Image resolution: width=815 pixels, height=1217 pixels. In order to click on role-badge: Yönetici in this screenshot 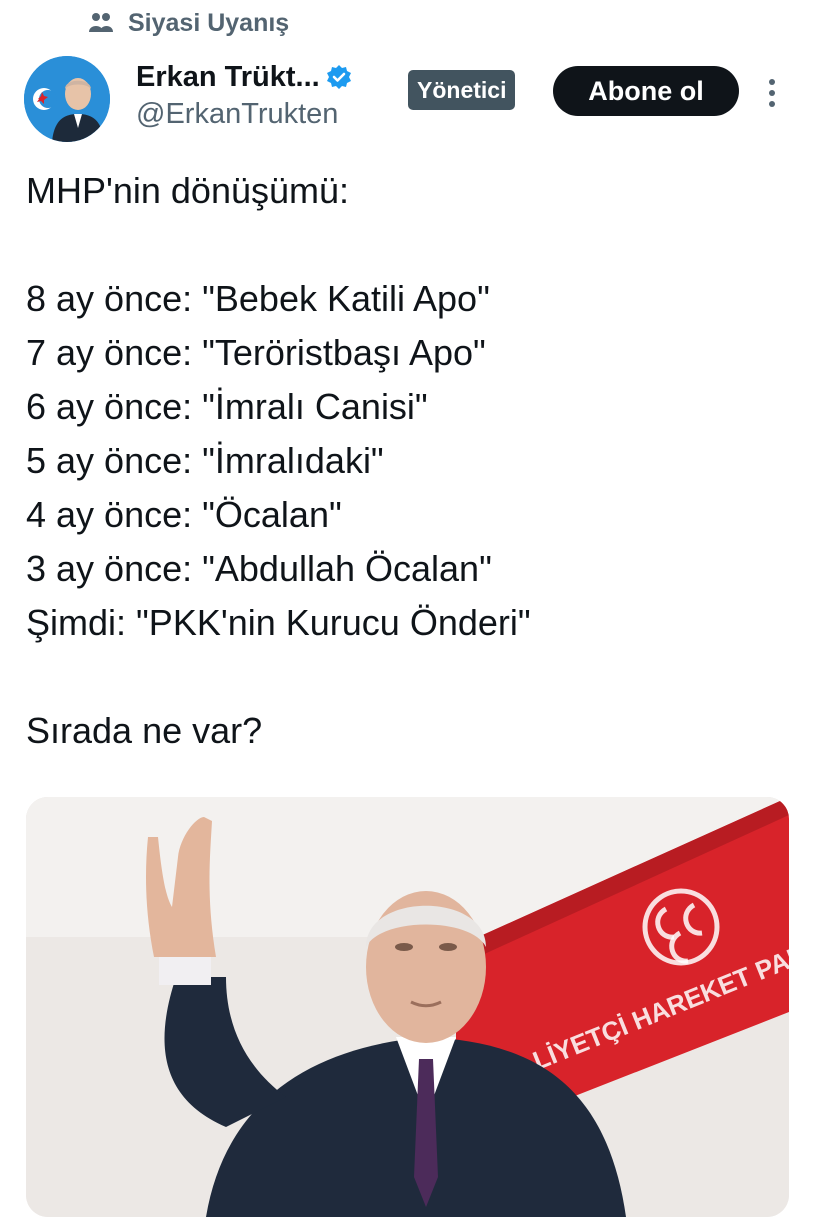, I will do `click(462, 90)`.